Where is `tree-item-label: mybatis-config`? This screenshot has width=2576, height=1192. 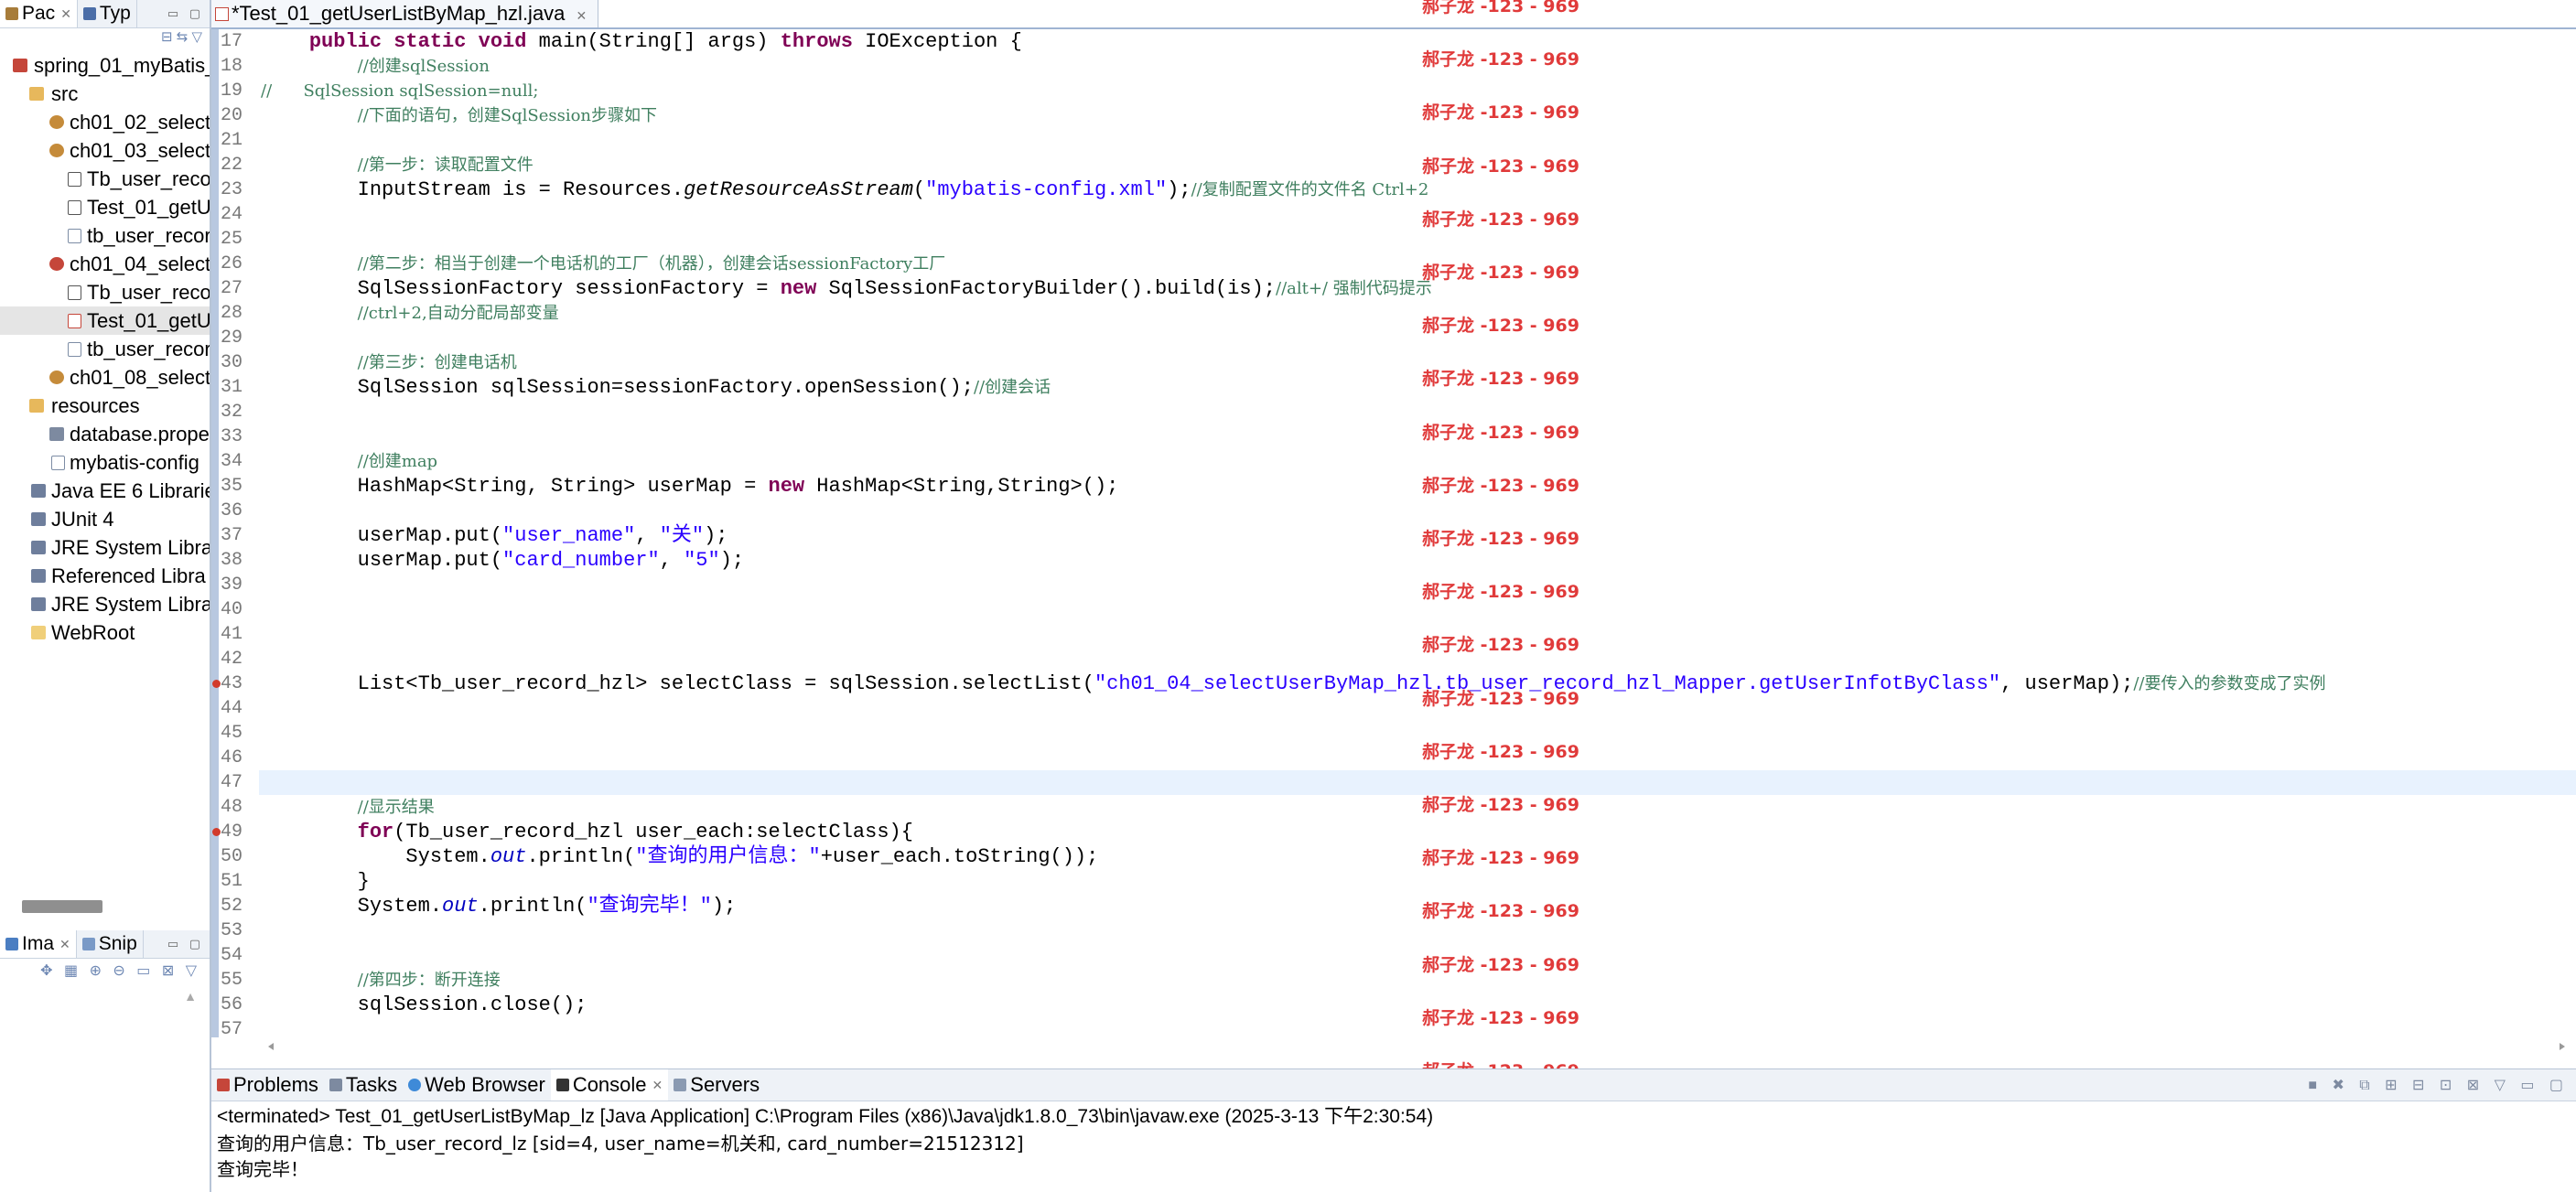
tree-item-label: mybatis-config is located at coordinates (134, 462).